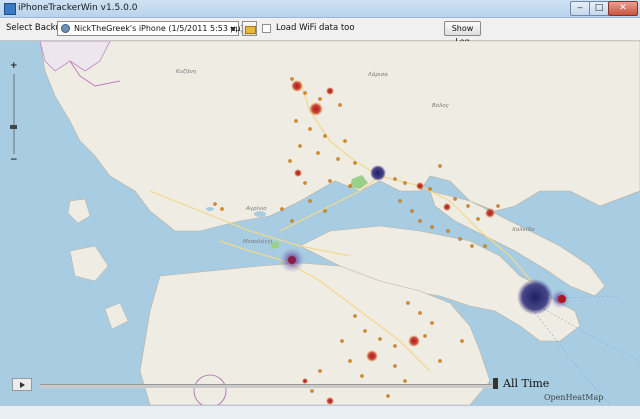 The image size is (640, 419). What do you see at coordinates (266, 28) in the screenshot?
I see `wifi-checkbox` at bounding box center [266, 28].